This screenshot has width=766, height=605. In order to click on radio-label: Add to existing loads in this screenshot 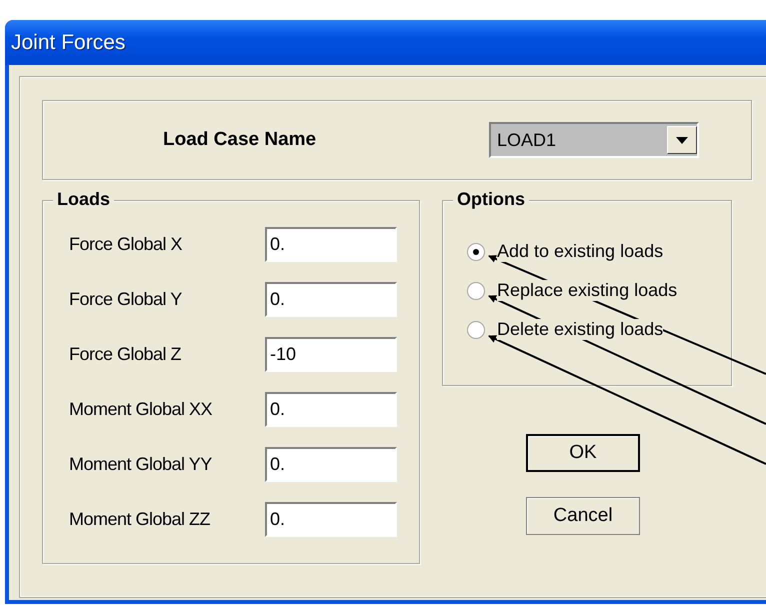, I will do `click(580, 251)`.